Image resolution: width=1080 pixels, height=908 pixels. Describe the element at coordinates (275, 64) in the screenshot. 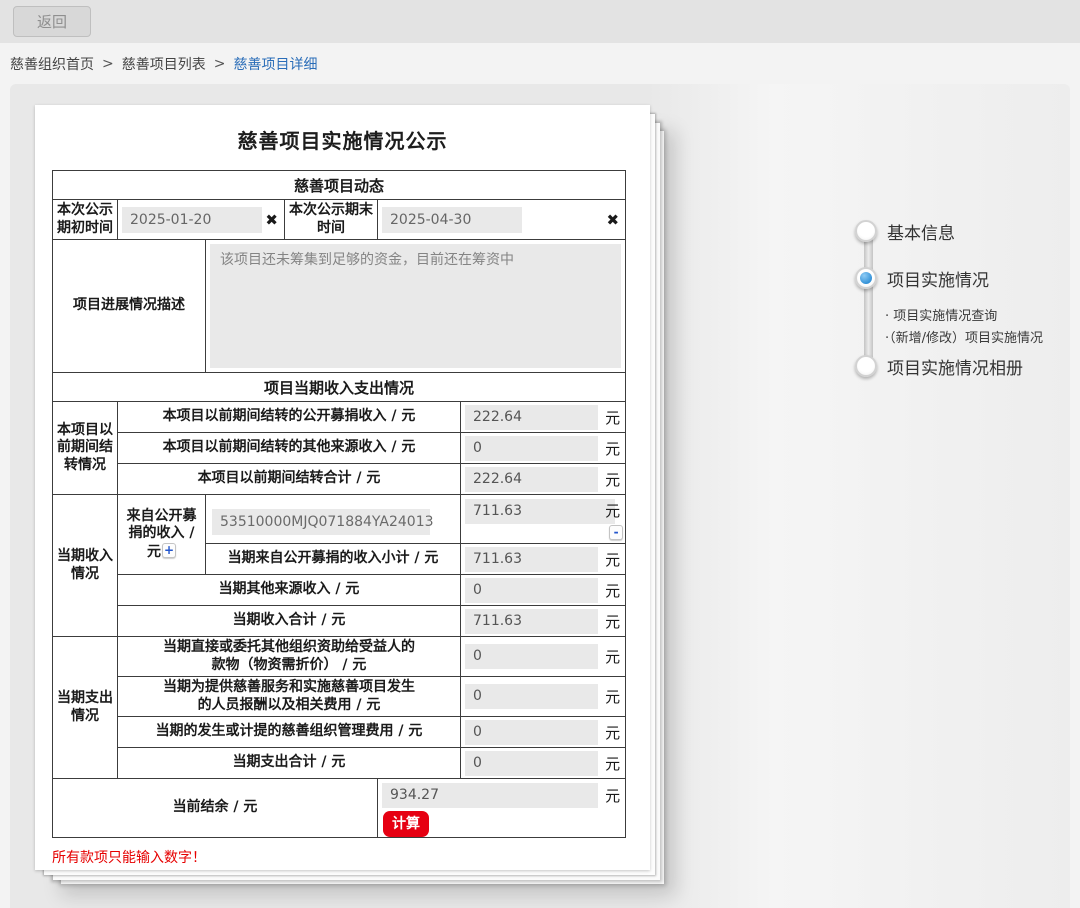

I see `breadcrumb-project-detail: 慈善项目详细` at that location.